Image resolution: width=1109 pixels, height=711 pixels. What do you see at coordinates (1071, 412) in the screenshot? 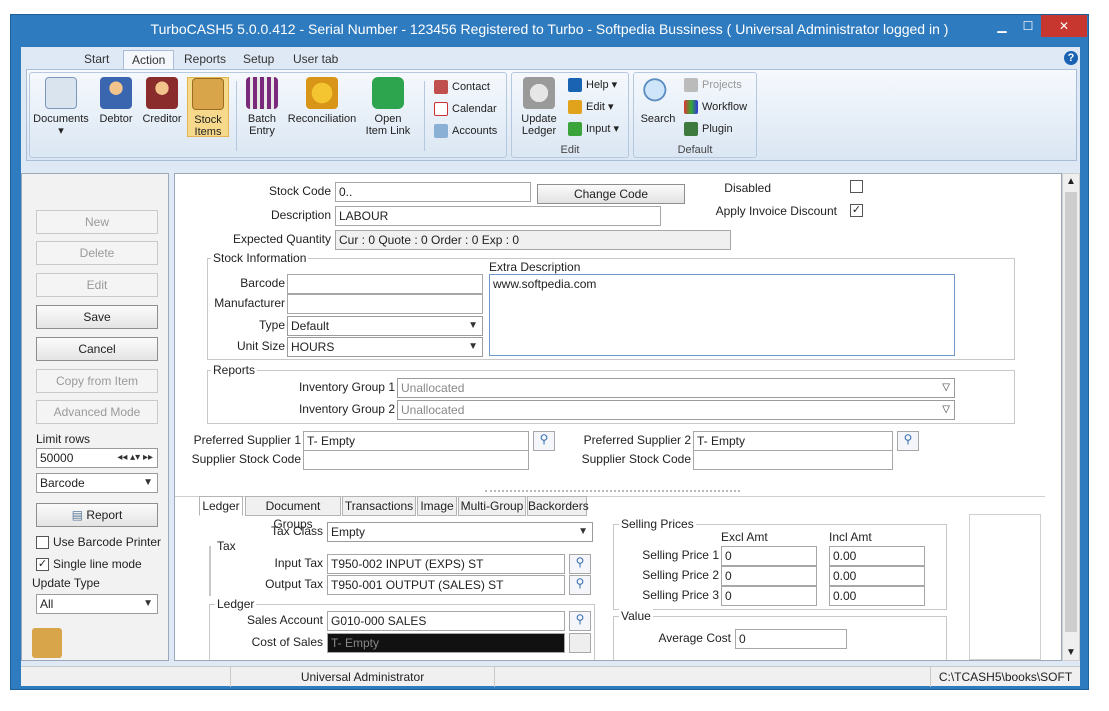
I see `scrollbar-thumb` at bounding box center [1071, 412].